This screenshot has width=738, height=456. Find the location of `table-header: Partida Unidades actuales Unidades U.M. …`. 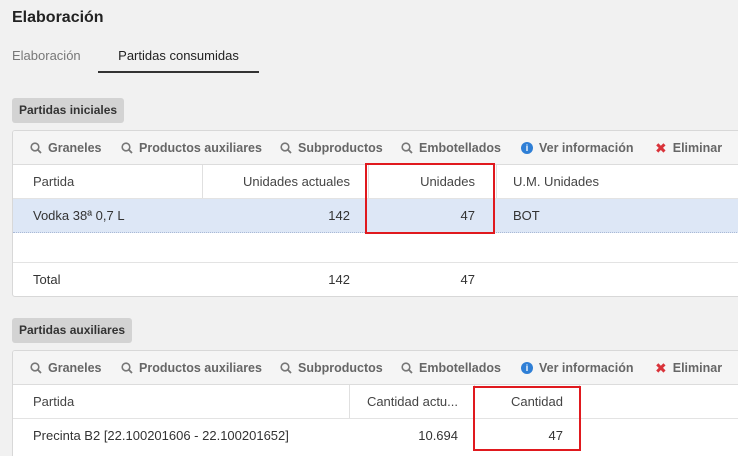

table-header: Partida Unidades actuales Unidades U.M. … is located at coordinates (375, 182).